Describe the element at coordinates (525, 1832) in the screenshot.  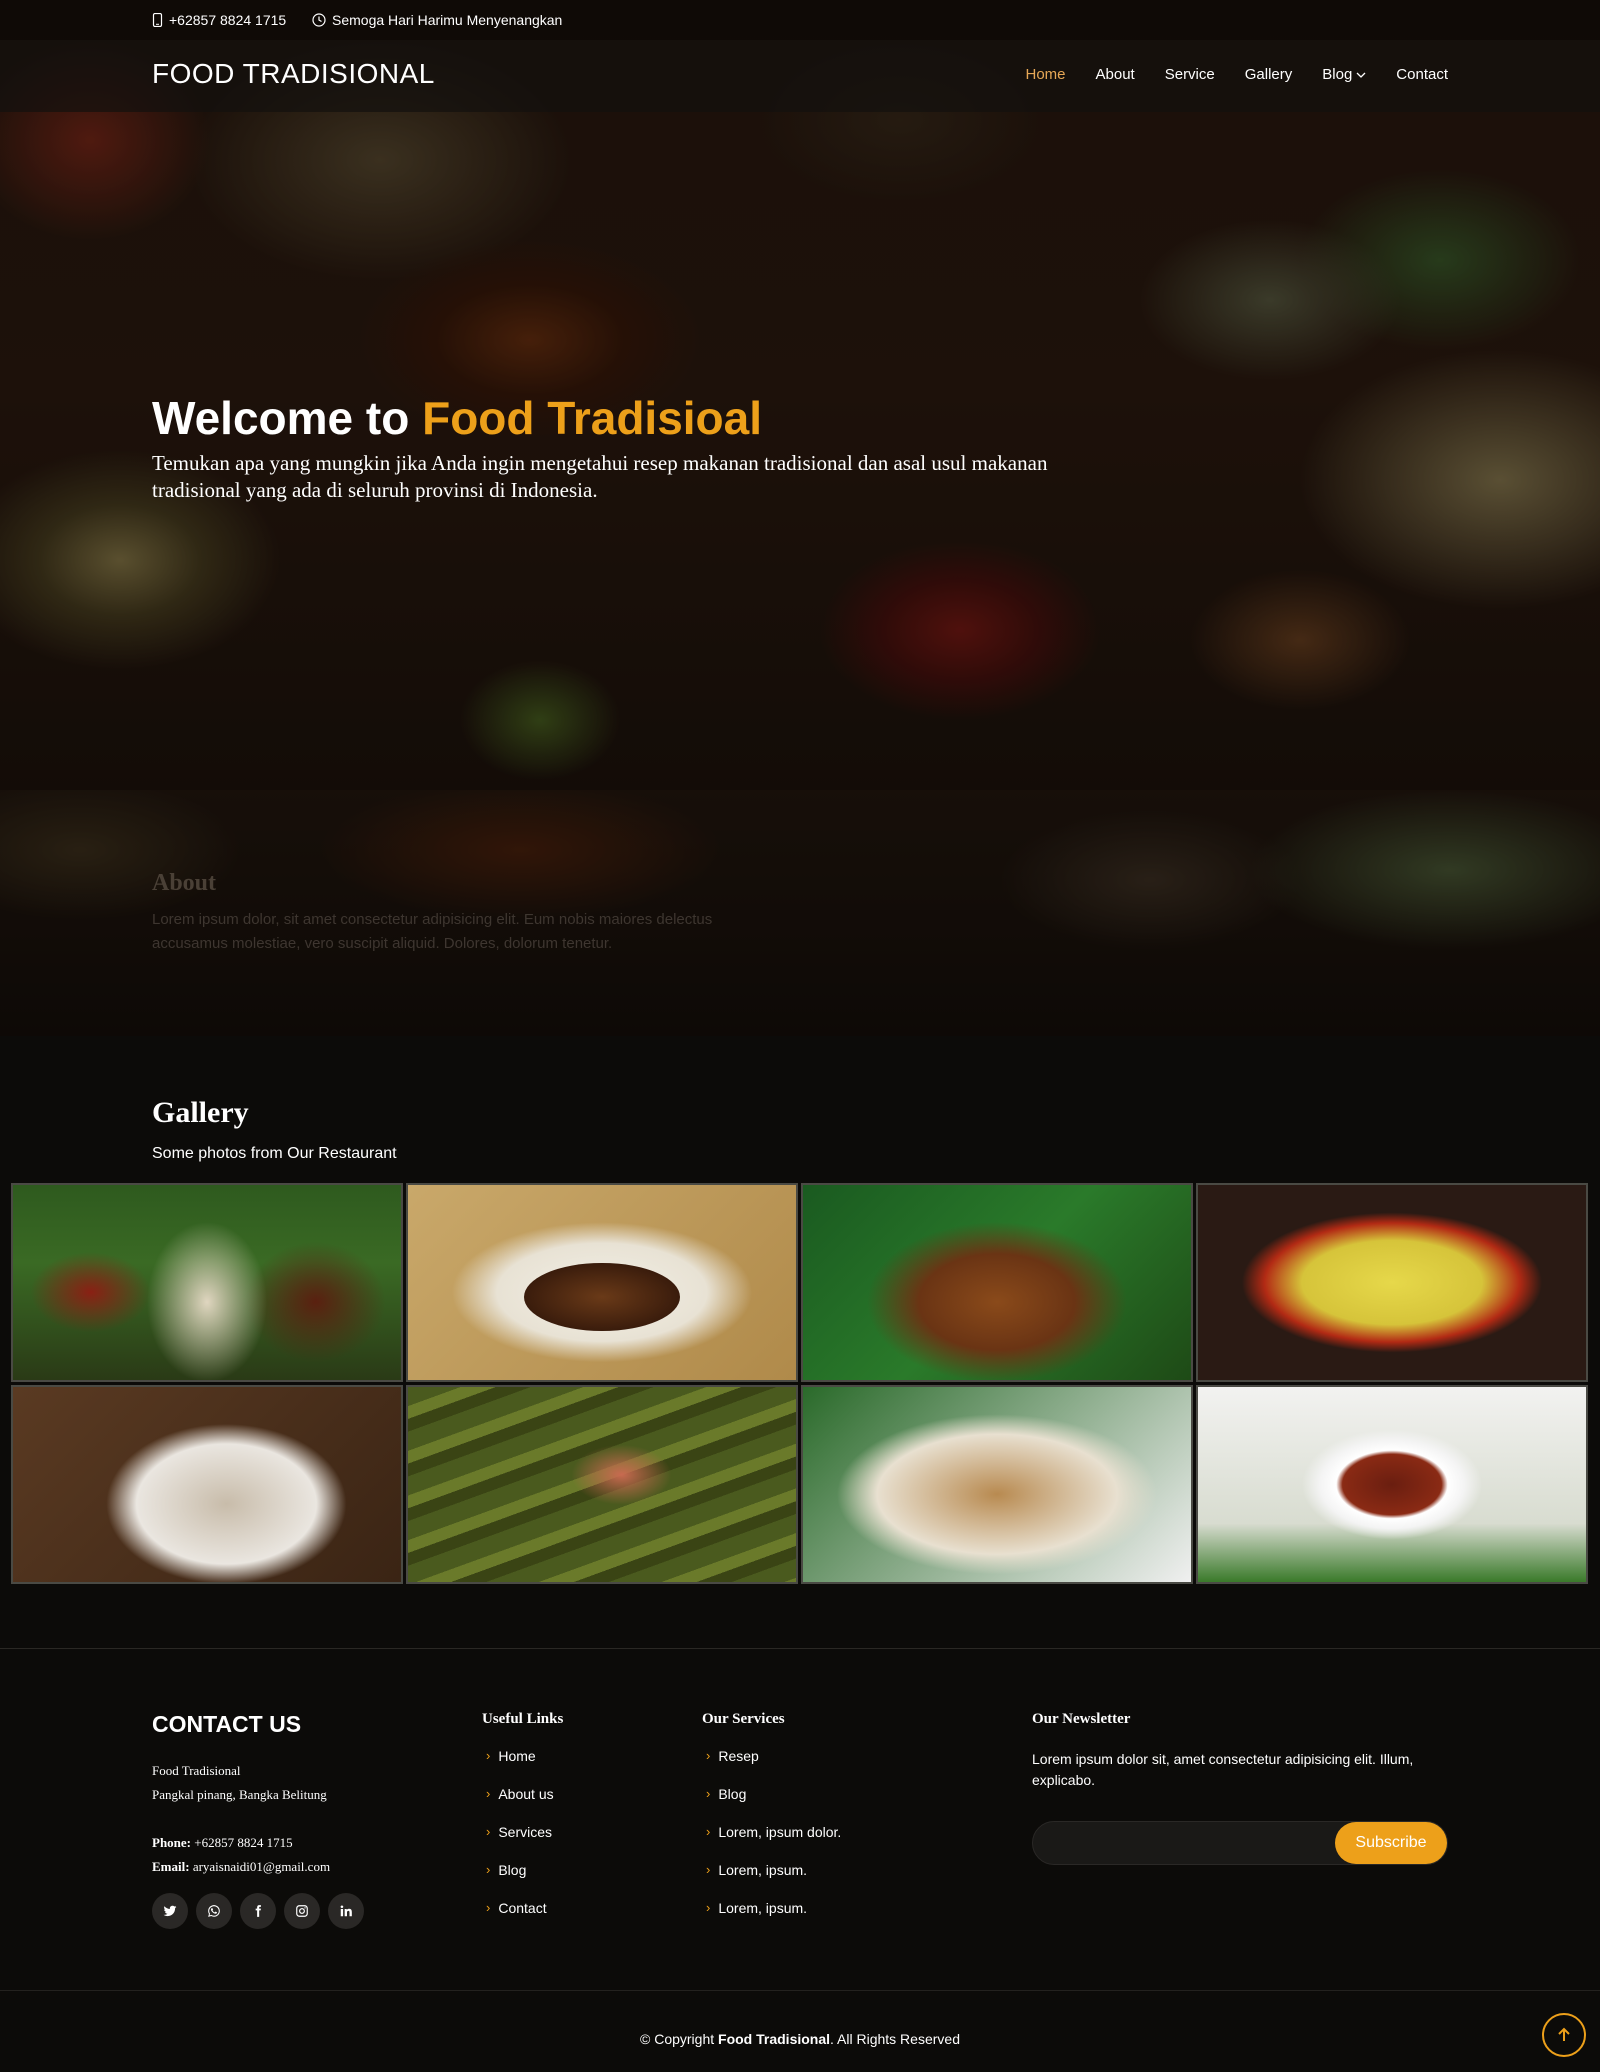
I see `footer-link-label: Services` at that location.